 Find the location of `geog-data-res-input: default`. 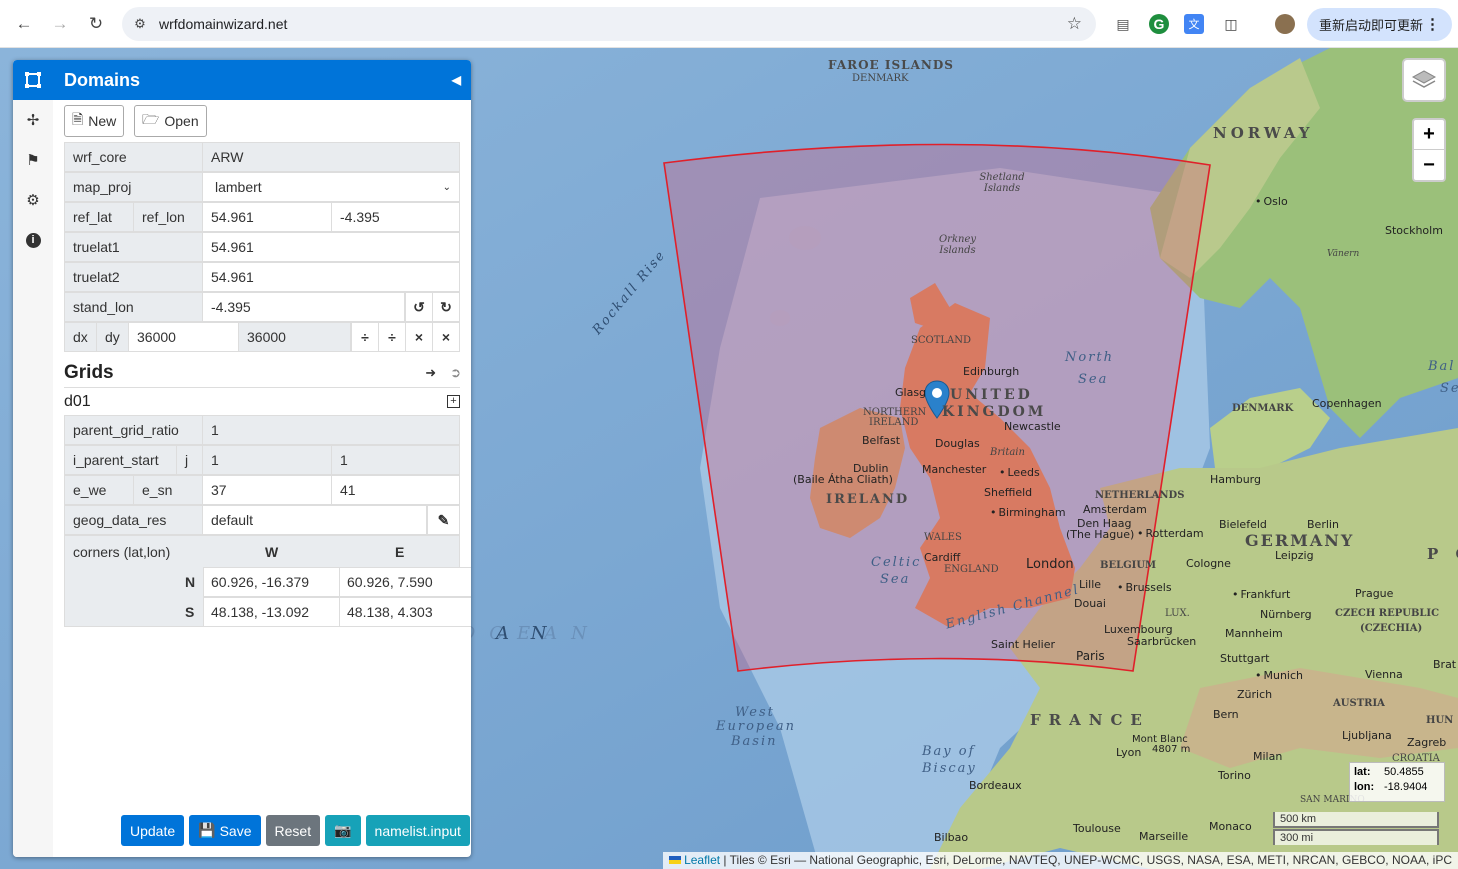

geog-data-res-input: default is located at coordinates (315, 520).